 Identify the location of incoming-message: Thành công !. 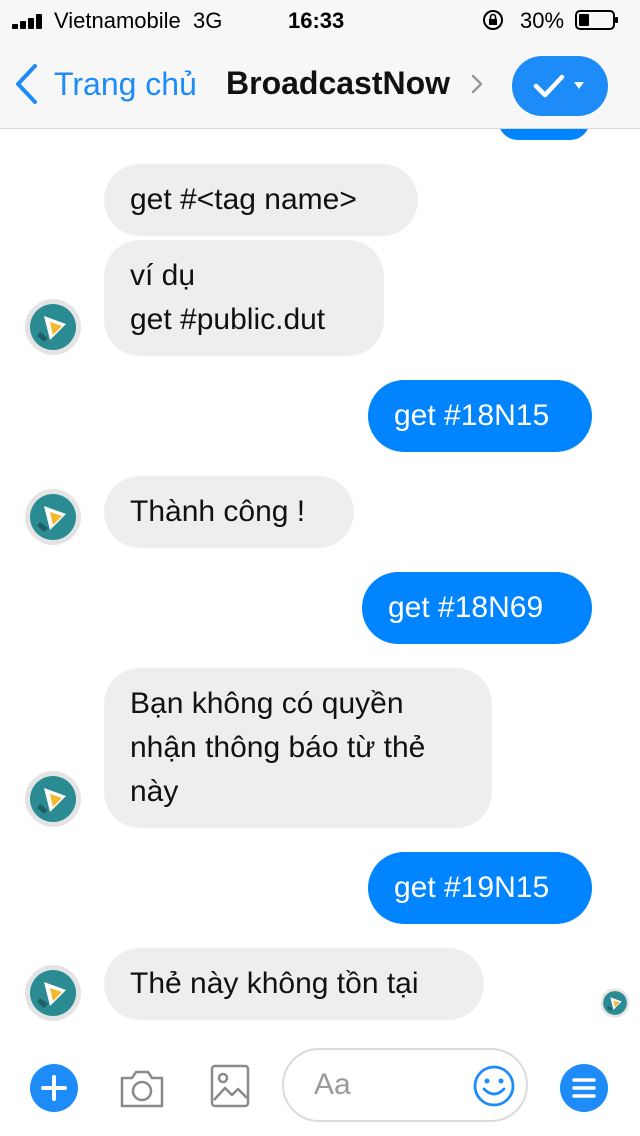
(229, 512).